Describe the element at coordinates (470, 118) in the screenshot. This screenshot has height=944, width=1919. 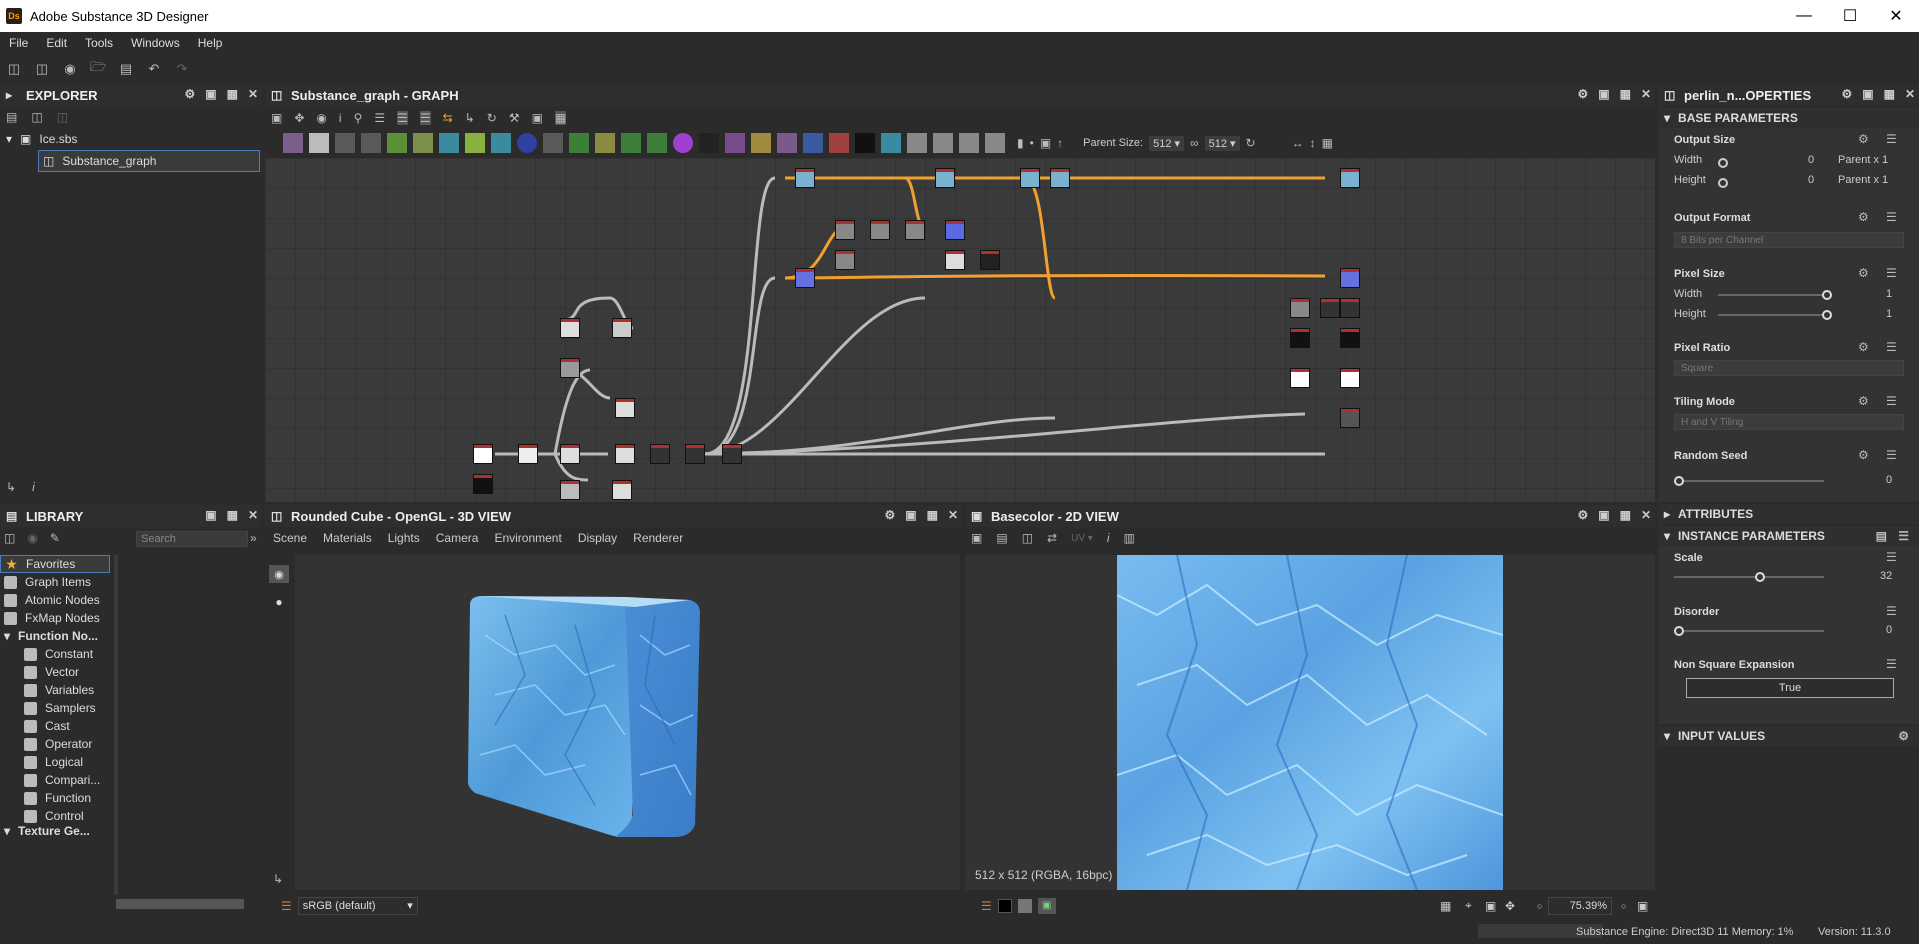
I see `link-icon: ↳` at that location.